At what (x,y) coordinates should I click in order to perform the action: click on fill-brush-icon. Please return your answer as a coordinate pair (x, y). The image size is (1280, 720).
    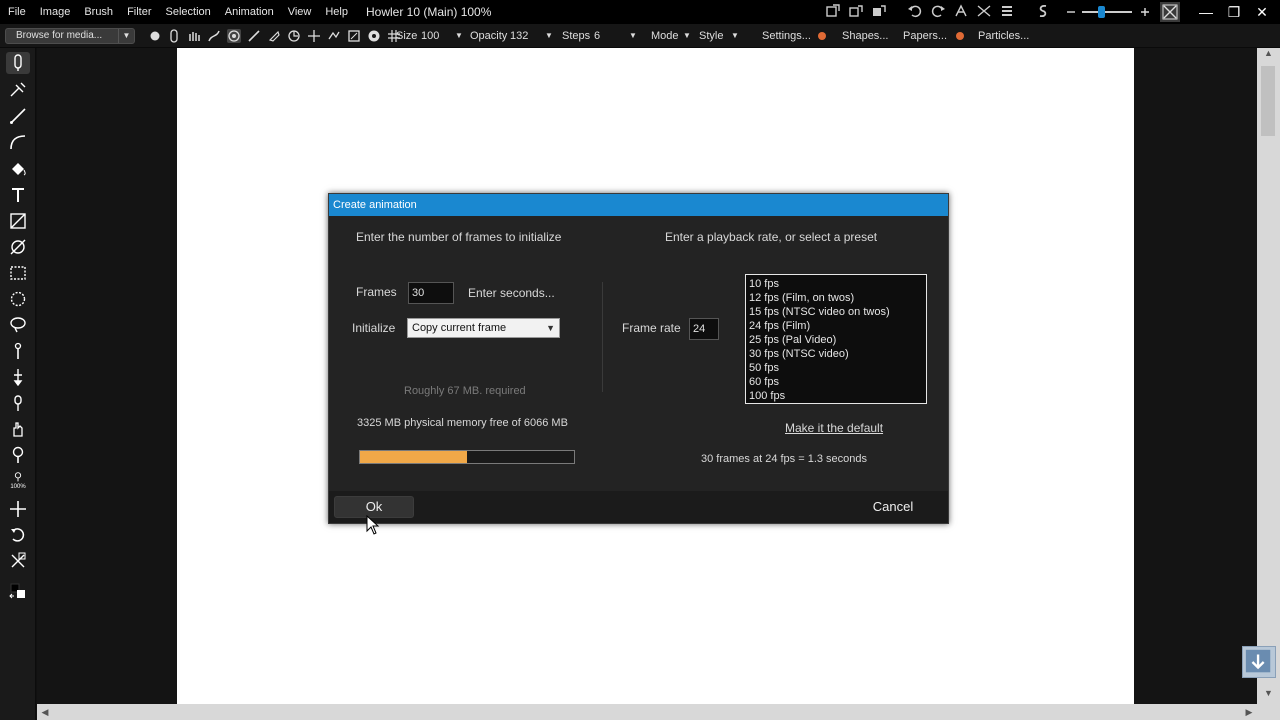
    Looking at the image, I should click on (374, 36).